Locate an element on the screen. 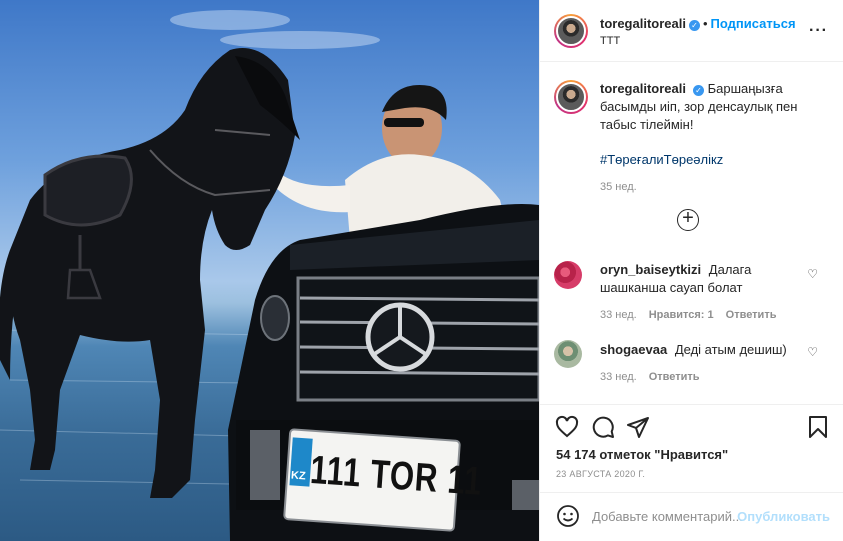 The width and height of the screenshot is (843, 541). author-username: toregalitoreali is located at coordinates (643, 23).